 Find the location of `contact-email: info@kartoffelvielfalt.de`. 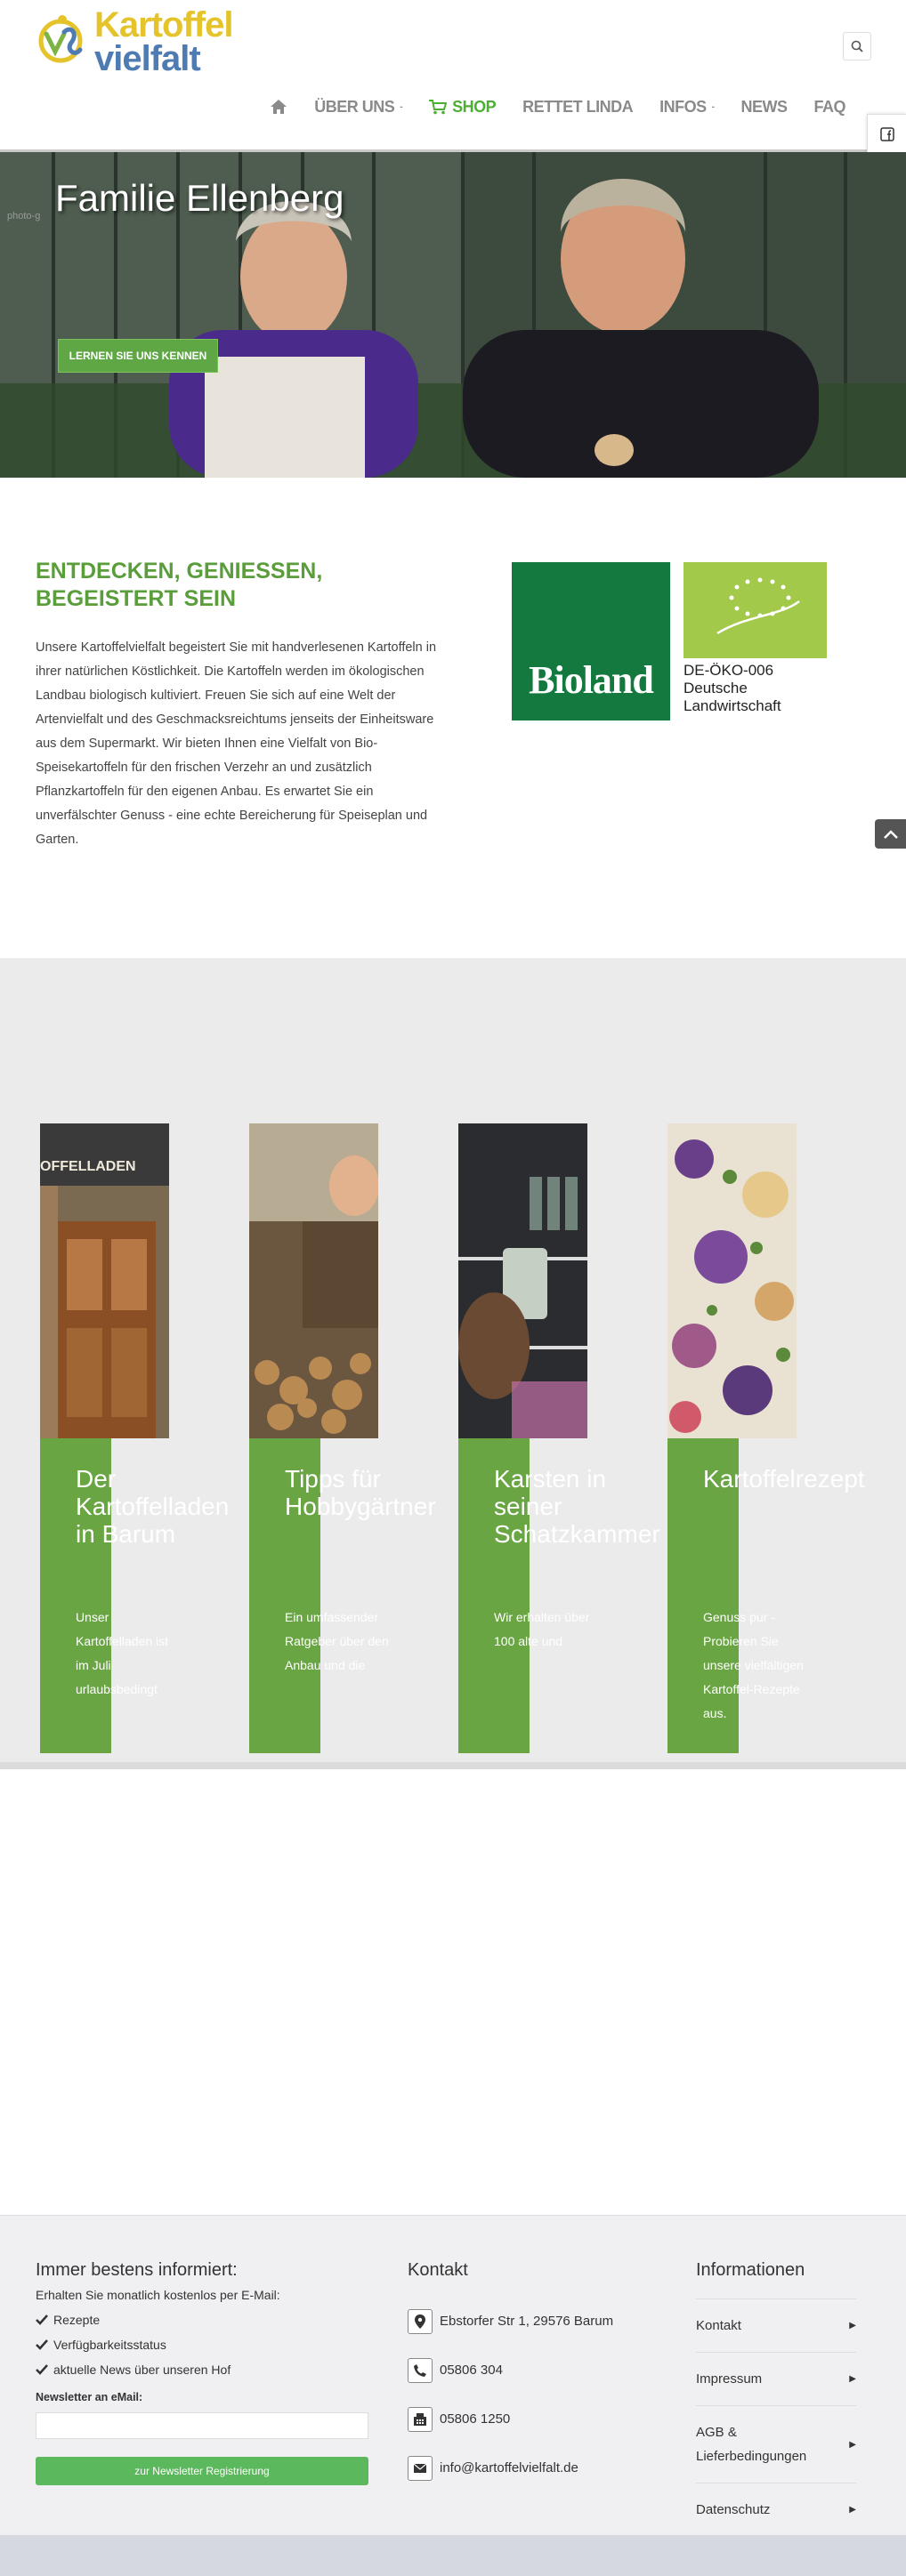

contact-email: info@kartoffelvielfalt.de is located at coordinates (509, 2467).